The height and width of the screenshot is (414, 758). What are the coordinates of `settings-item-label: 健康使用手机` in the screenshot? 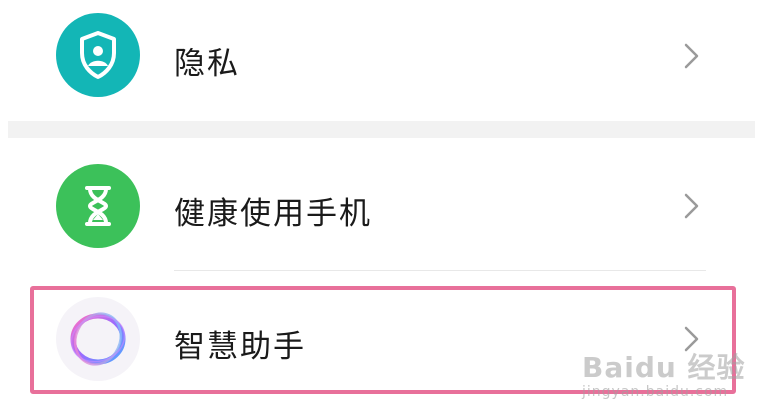 It's located at (273, 214).